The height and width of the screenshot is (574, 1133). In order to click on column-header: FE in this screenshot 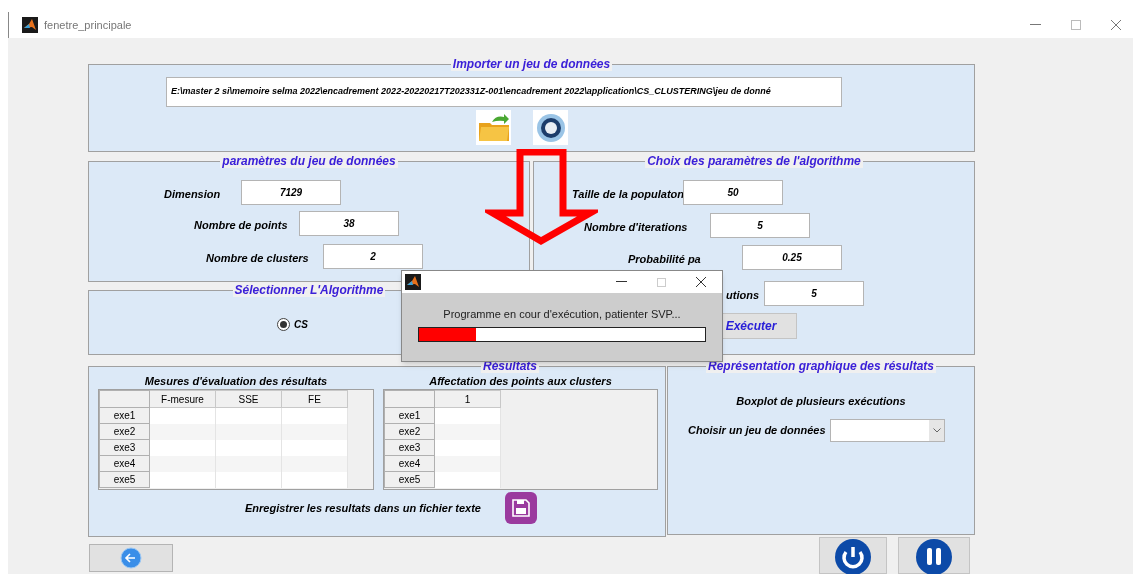, I will do `click(314, 399)`.